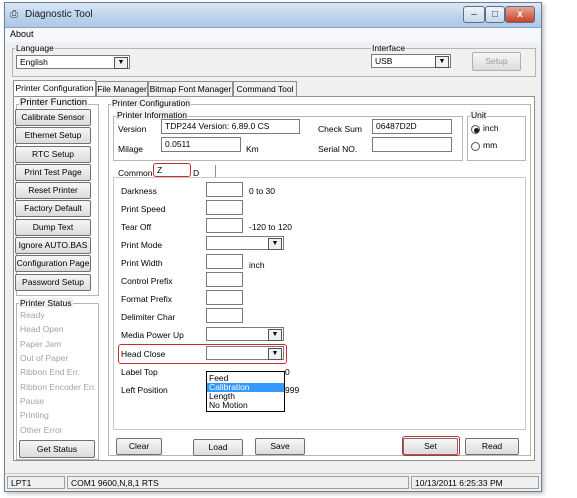 This screenshot has height=498, width=577. What do you see at coordinates (147, 281) in the screenshot?
I see `control-prefix-label: Control Prefix` at bounding box center [147, 281].